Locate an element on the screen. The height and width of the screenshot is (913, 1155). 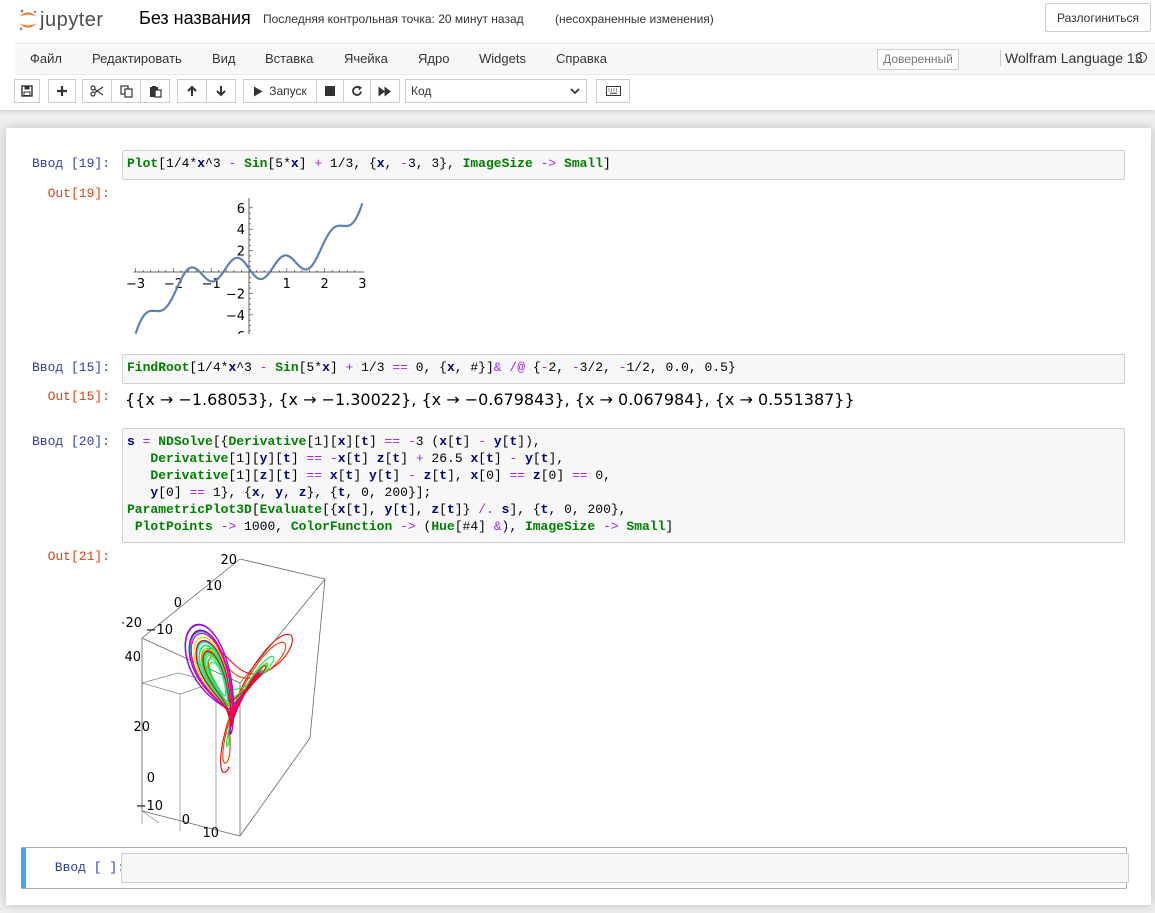
x-tick-label: 2 is located at coordinates (324, 284).